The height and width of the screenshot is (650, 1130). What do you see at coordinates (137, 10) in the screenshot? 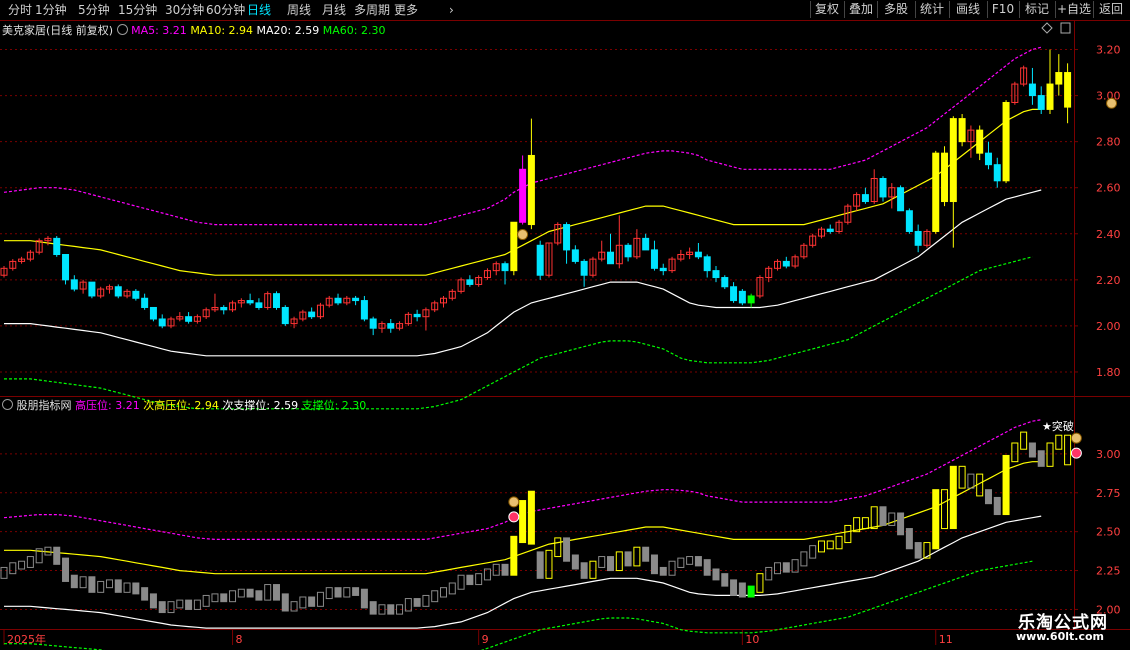
I see `period-tab-3: 15分钟` at bounding box center [137, 10].